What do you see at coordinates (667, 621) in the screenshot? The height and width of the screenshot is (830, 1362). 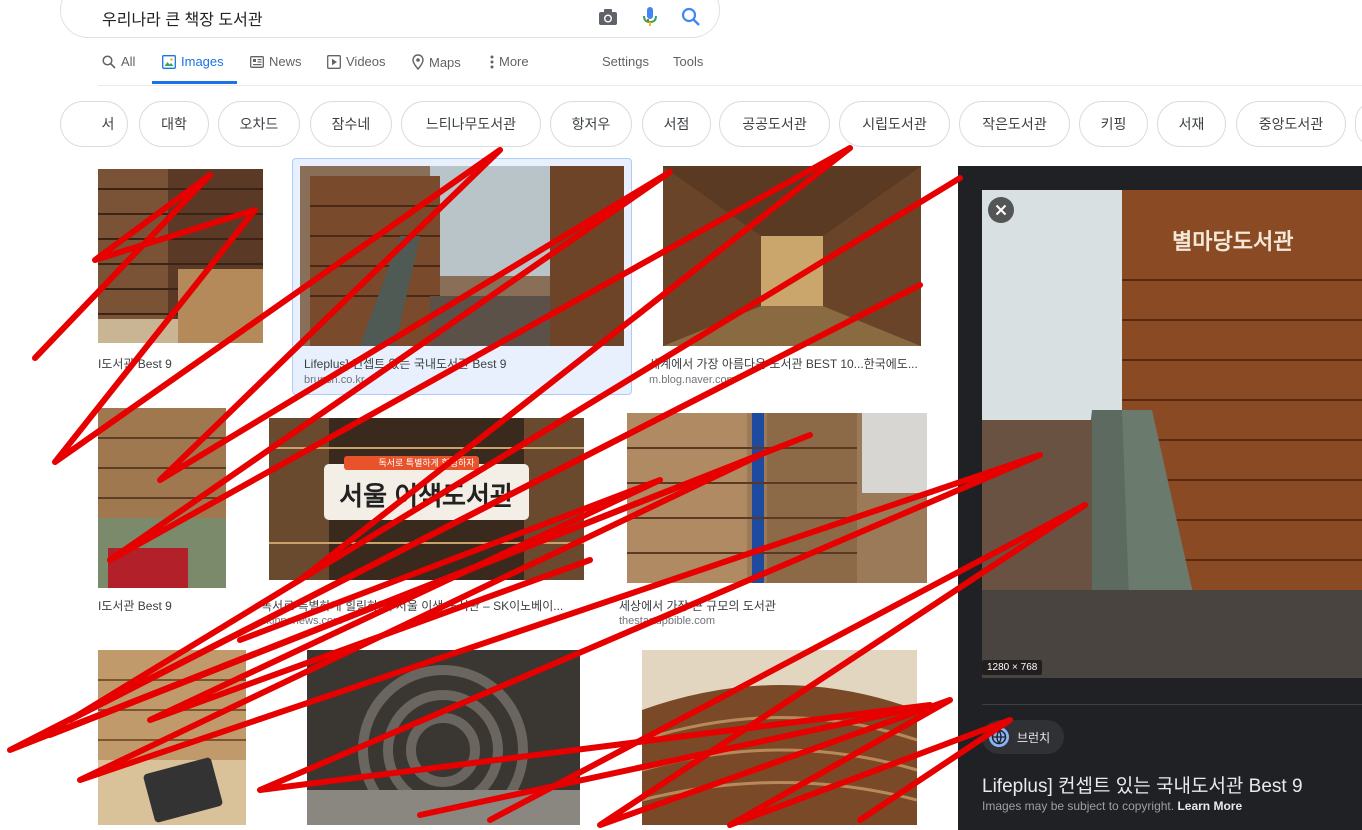 I see `result-source-6: thestartupbible.com` at bounding box center [667, 621].